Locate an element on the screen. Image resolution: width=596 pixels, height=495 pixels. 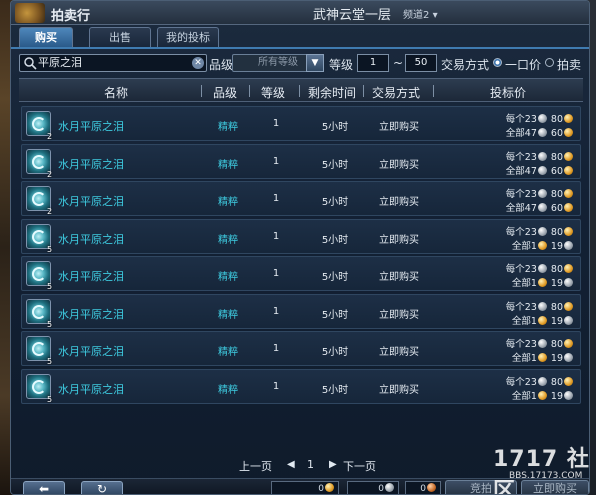
current-page: 1 is located at coordinates (310, 464).